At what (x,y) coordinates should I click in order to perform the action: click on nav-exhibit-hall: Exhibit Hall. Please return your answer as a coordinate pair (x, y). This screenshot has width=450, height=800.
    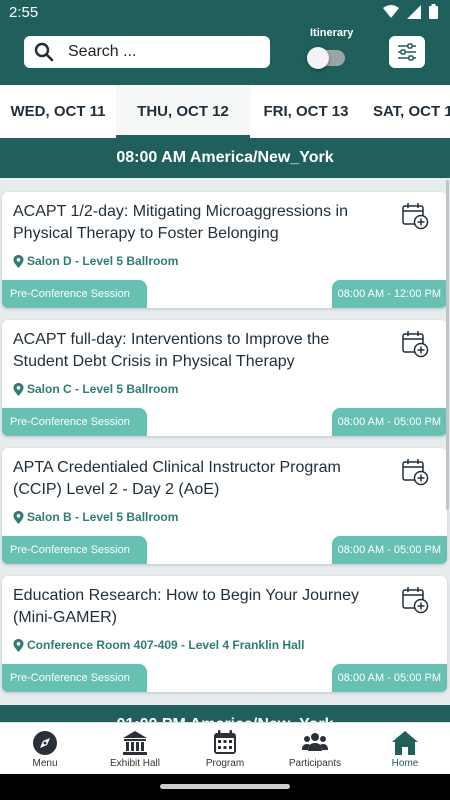
    Looking at the image, I should click on (135, 749).